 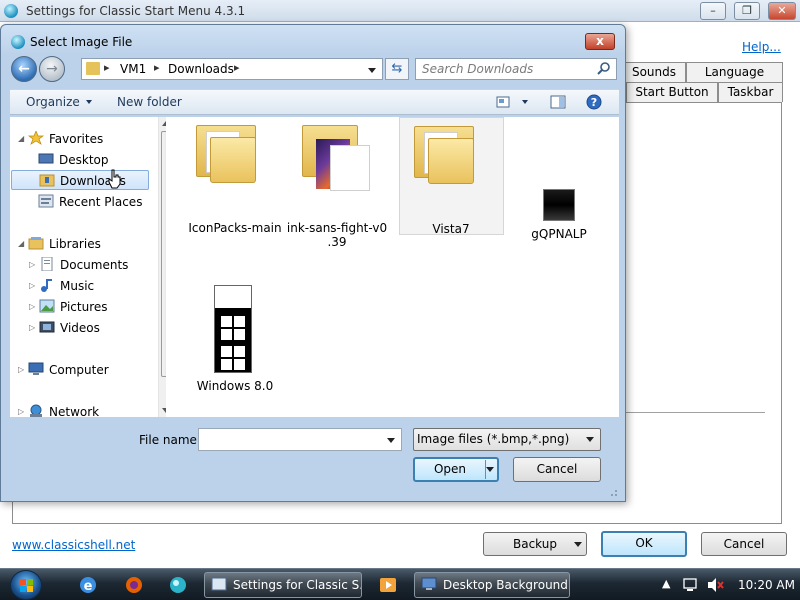 What do you see at coordinates (695, 412) in the screenshot?
I see `divider` at bounding box center [695, 412].